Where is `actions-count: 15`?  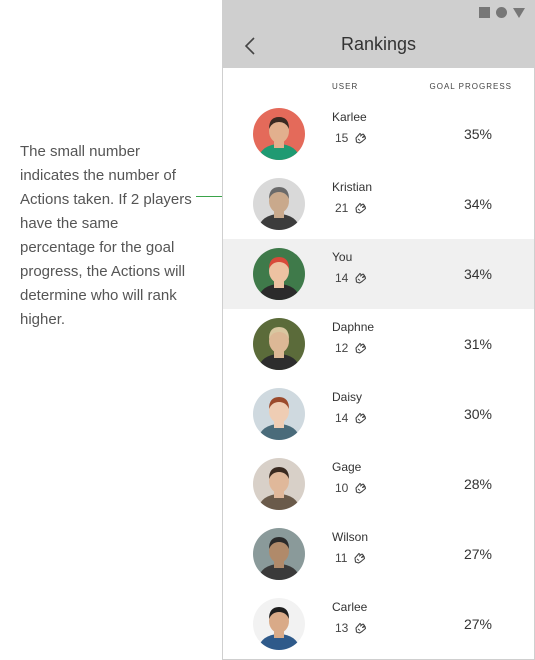 actions-count: 15 is located at coordinates (351, 138).